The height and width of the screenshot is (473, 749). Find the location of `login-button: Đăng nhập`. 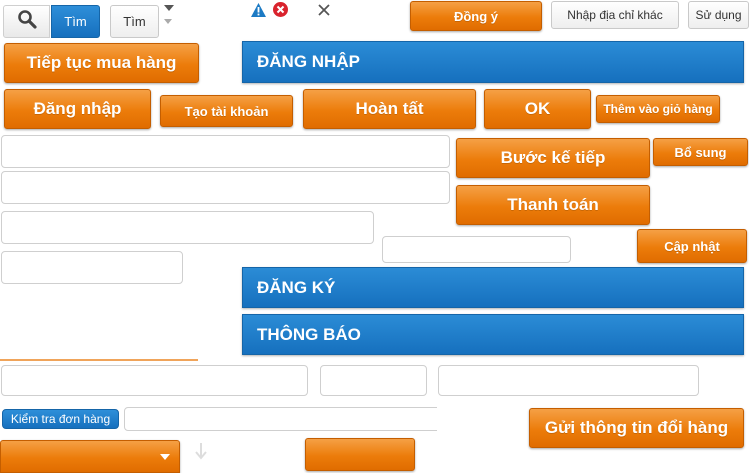

login-button: Đăng nhập is located at coordinates (77, 109).